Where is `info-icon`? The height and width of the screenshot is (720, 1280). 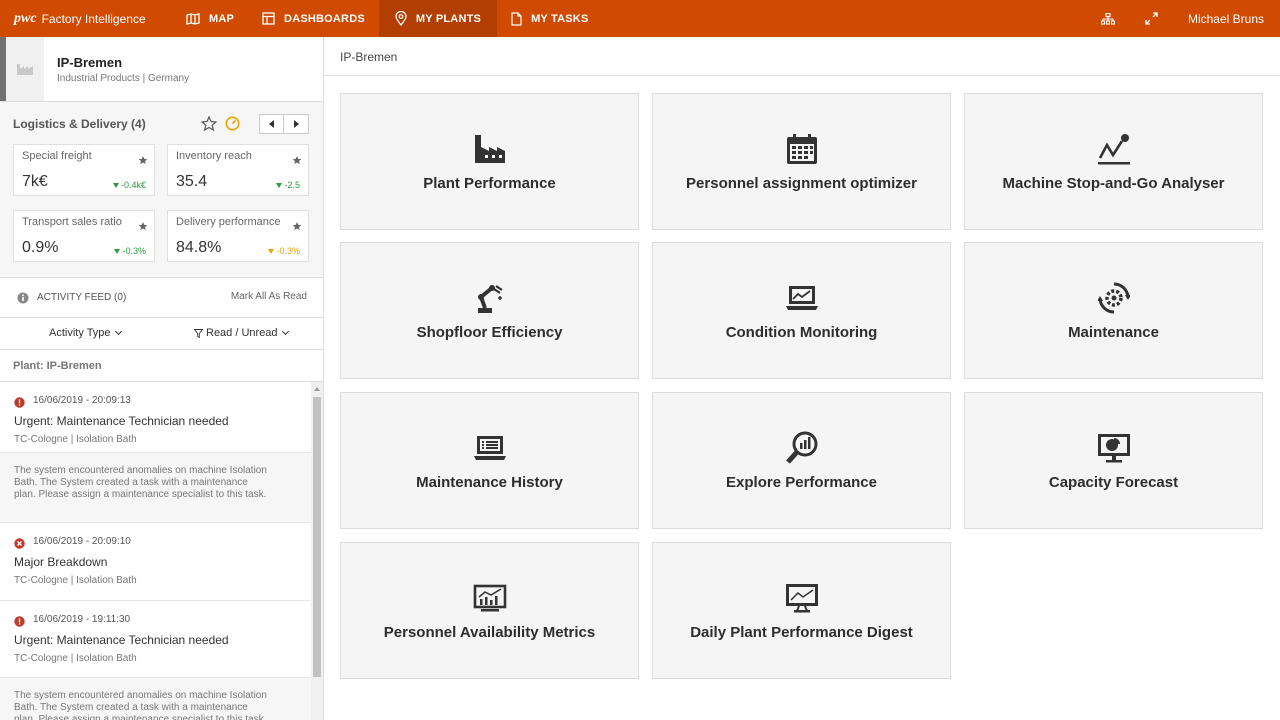 info-icon is located at coordinates (23, 300).